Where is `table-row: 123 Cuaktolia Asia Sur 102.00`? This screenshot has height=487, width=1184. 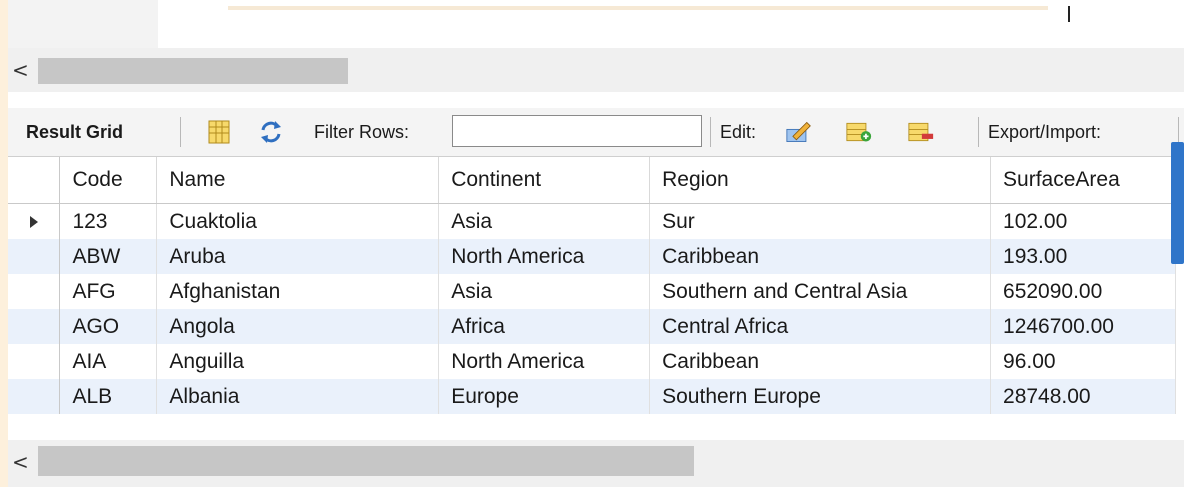 table-row: 123 Cuaktolia Asia Sur 102.00 is located at coordinates (592, 221).